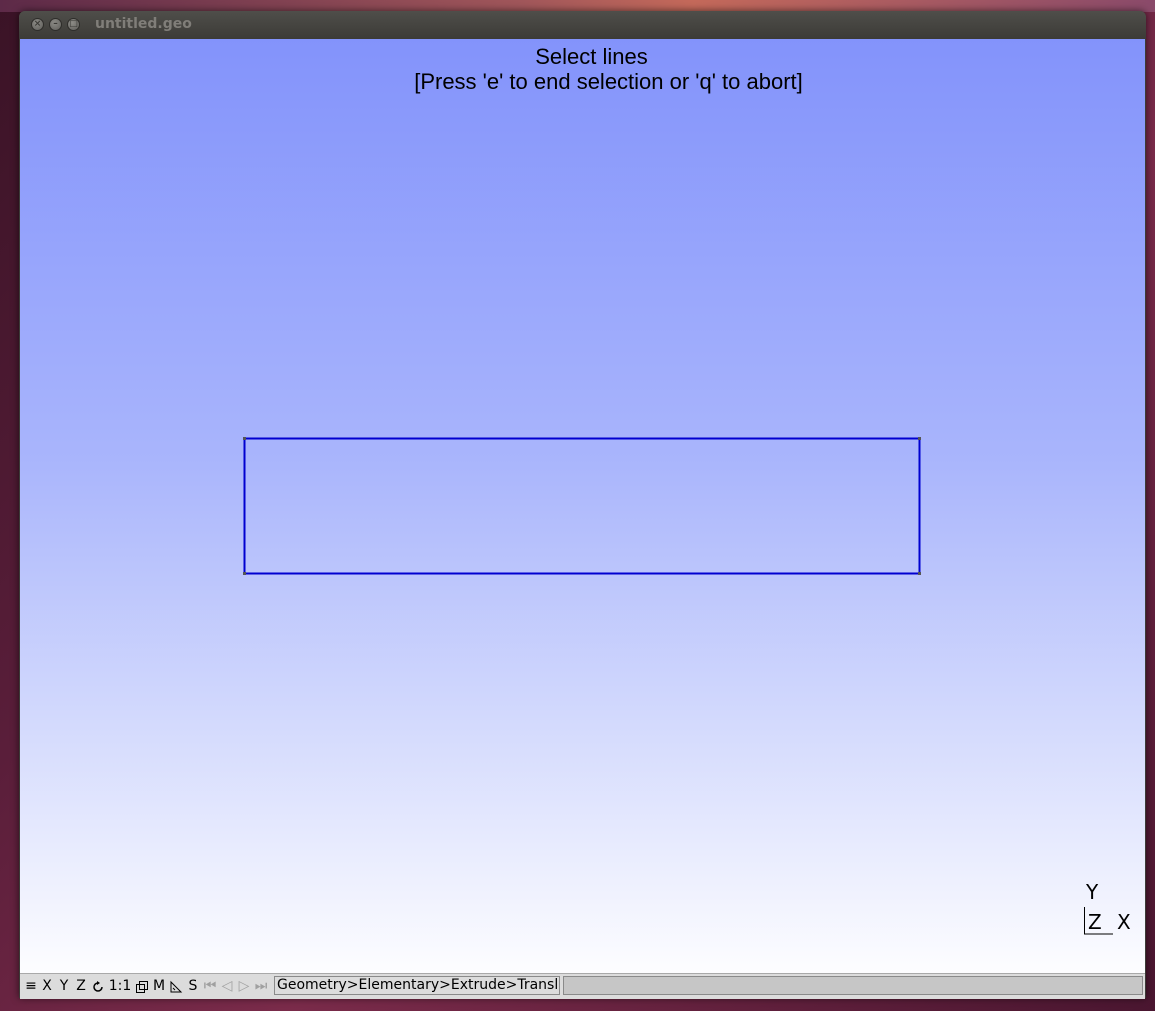 The image size is (1155, 1011). What do you see at coordinates (193, 986) in the screenshot?
I see `select-button: S` at bounding box center [193, 986].